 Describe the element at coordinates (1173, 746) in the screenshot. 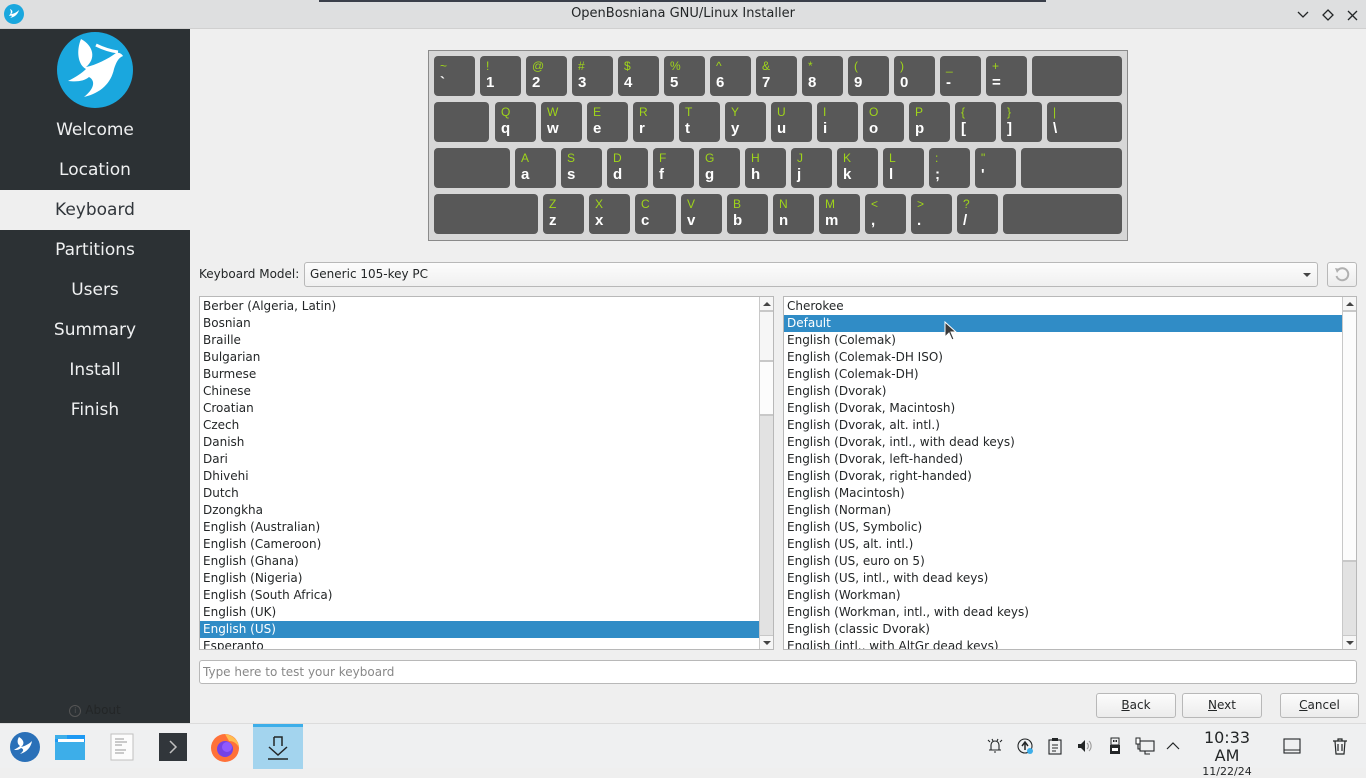

I see `expand-tray-button` at that location.